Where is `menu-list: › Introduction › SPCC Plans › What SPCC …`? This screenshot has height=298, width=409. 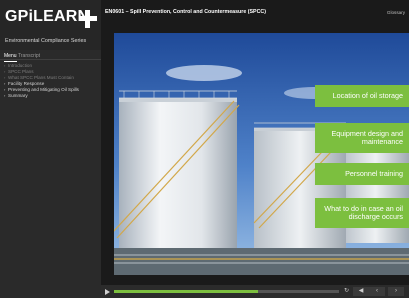
menu-list: › Introduction › SPCC Plans › What SPCC … is located at coordinates (52, 81).